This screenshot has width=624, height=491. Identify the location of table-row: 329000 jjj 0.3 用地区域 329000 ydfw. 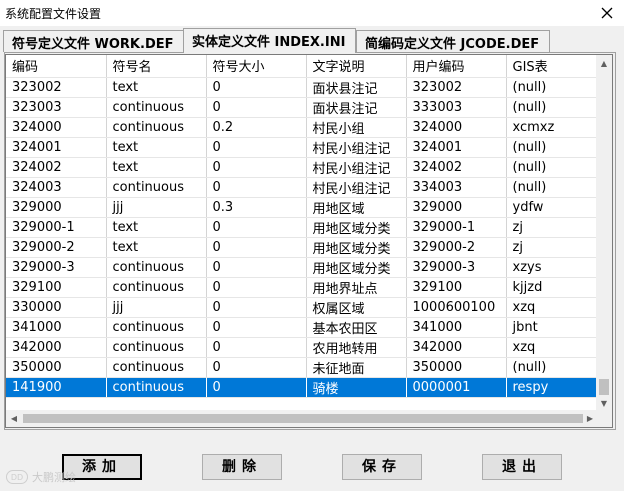
(302, 207).